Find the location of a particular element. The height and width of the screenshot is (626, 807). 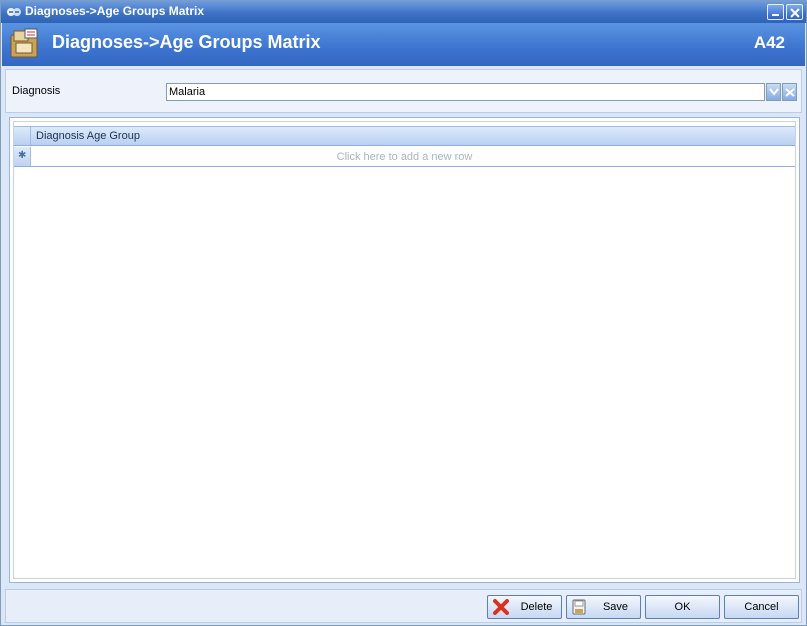

header-band: Diagnoses->Age Groups Matrix A42 is located at coordinates (403, 44).